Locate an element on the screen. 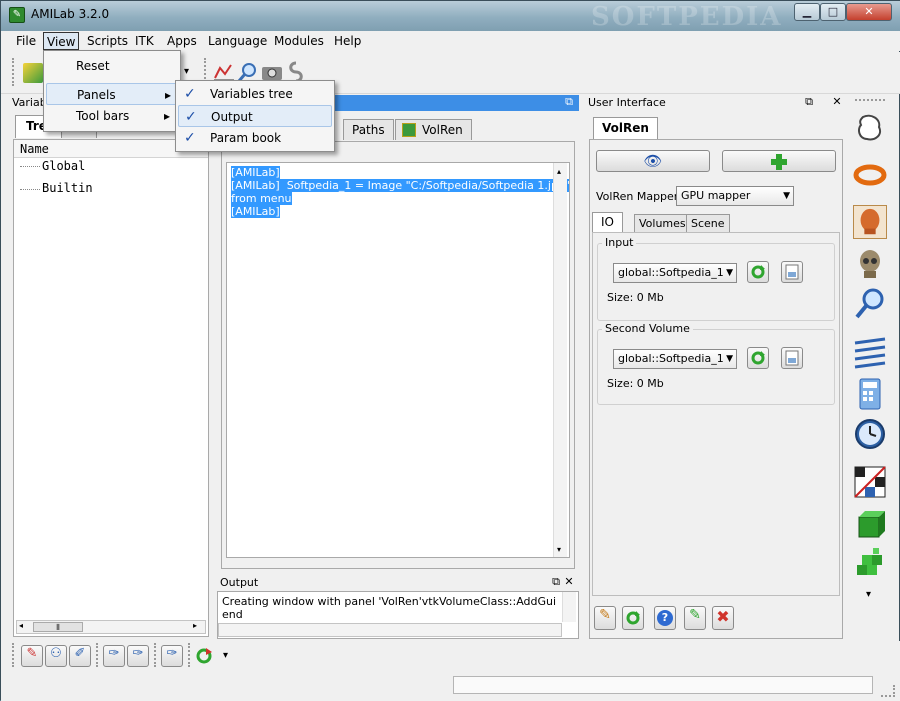  skull-icon is located at coordinates (870, 264).